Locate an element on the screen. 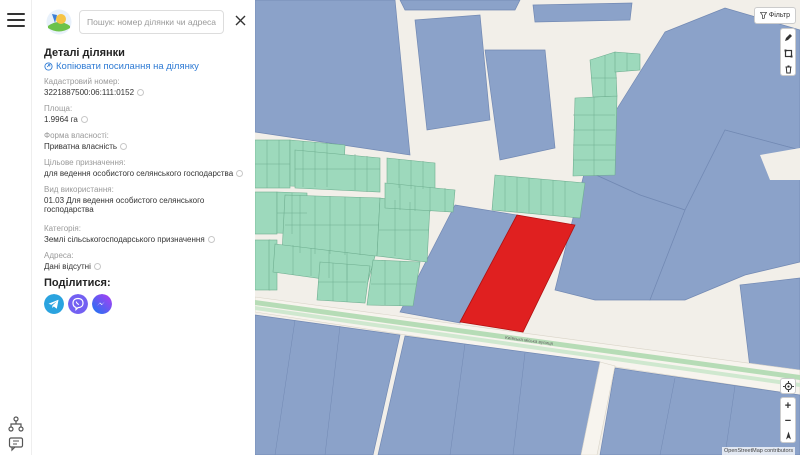 The image size is (800, 455). map-tools is located at coordinates (788, 52).